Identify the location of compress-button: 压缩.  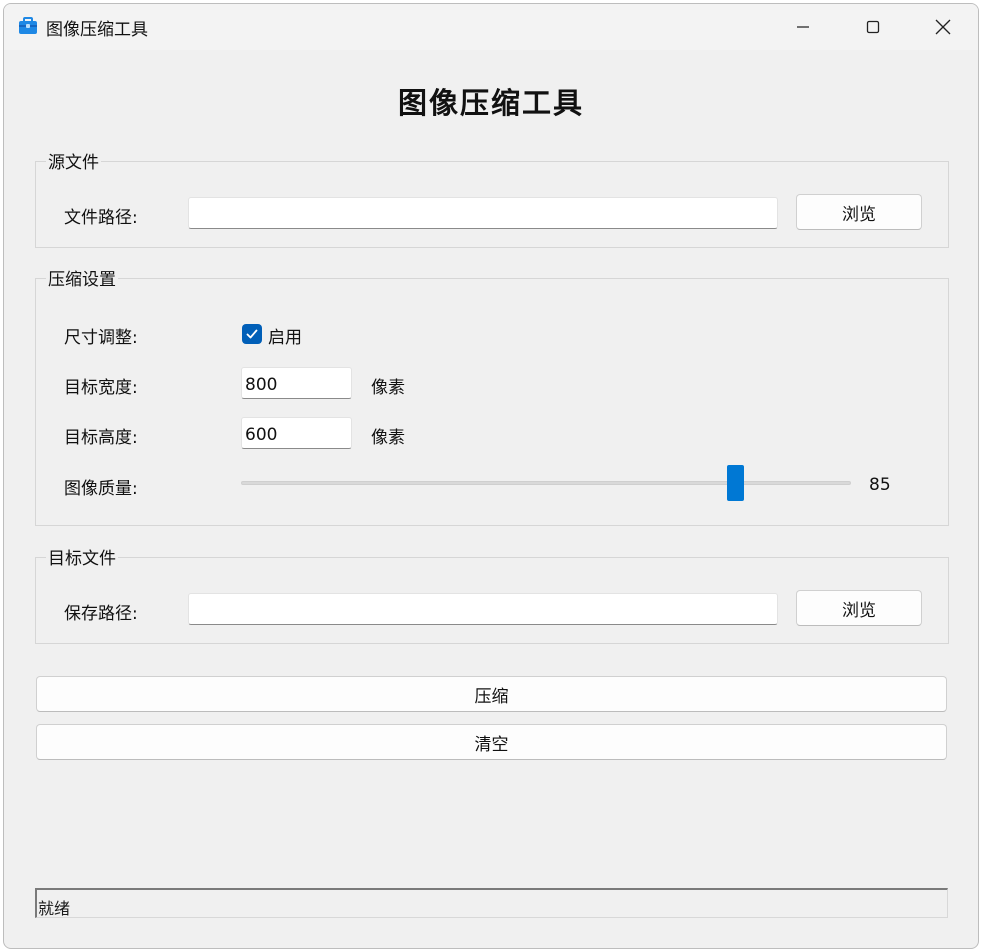
(491, 694).